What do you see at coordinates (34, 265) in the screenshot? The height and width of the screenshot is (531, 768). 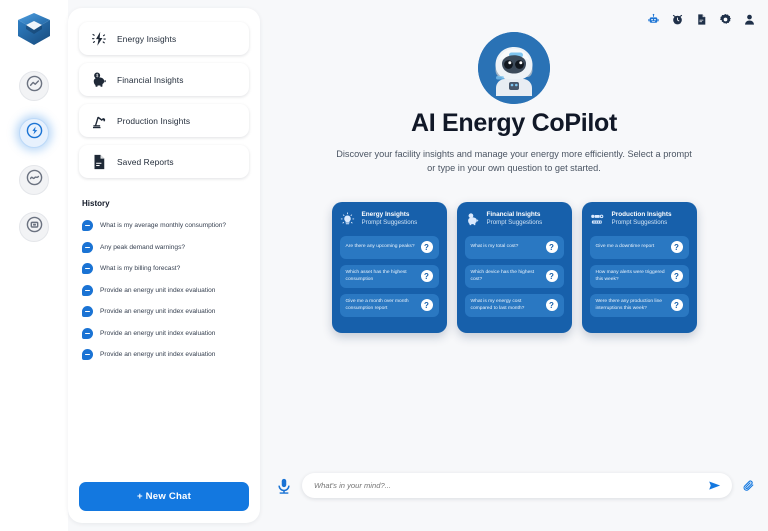 I see `left-rail` at bounding box center [34, 265].